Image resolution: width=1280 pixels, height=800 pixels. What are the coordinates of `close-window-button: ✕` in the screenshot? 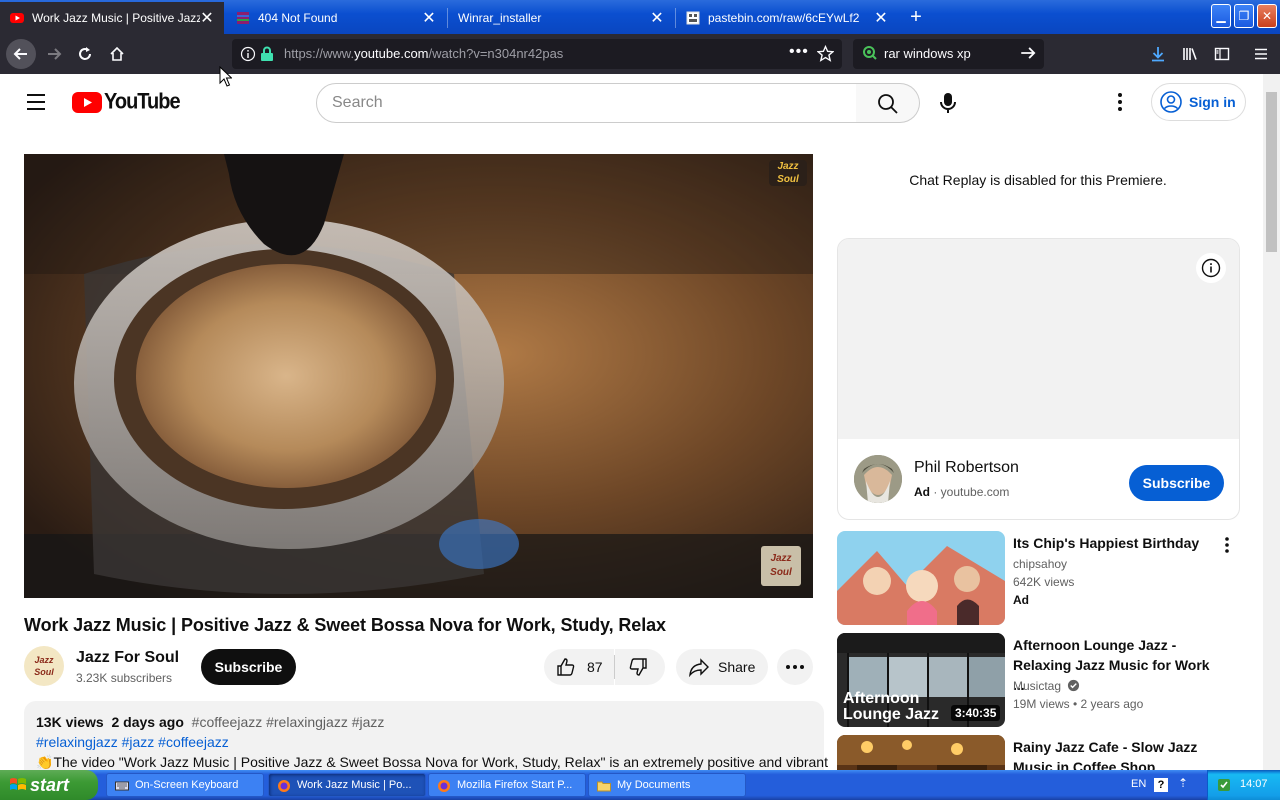 It's located at (1267, 16).